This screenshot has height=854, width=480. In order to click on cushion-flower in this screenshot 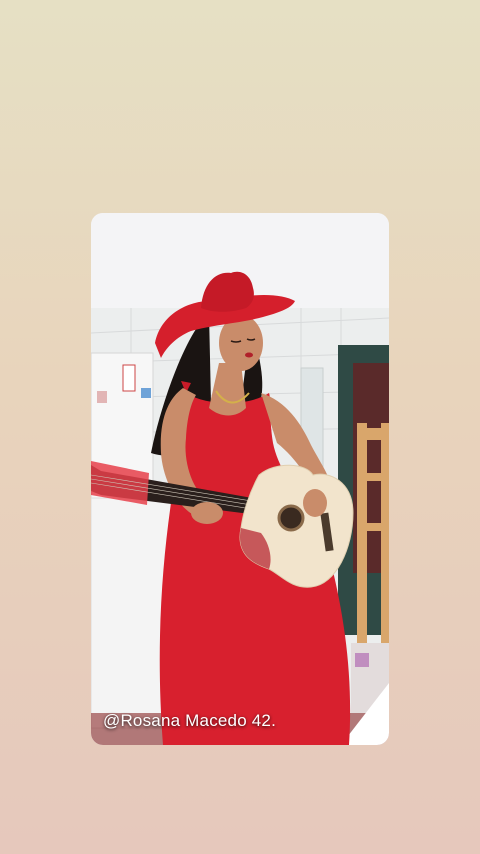, I will do `click(362, 660)`.